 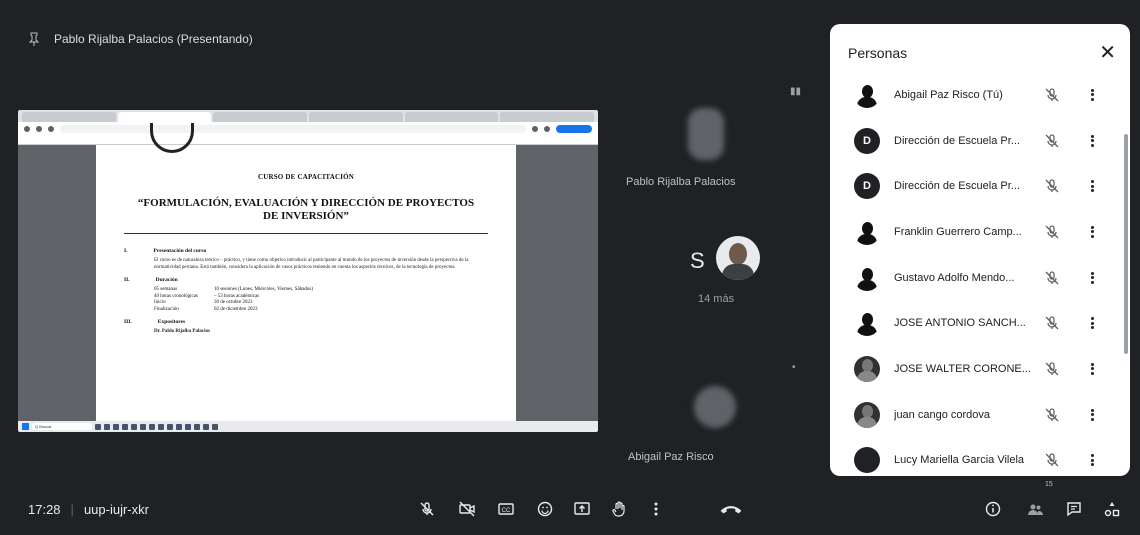 What do you see at coordinates (697, 260) in the screenshot?
I see `avatar-initial: S` at bounding box center [697, 260].